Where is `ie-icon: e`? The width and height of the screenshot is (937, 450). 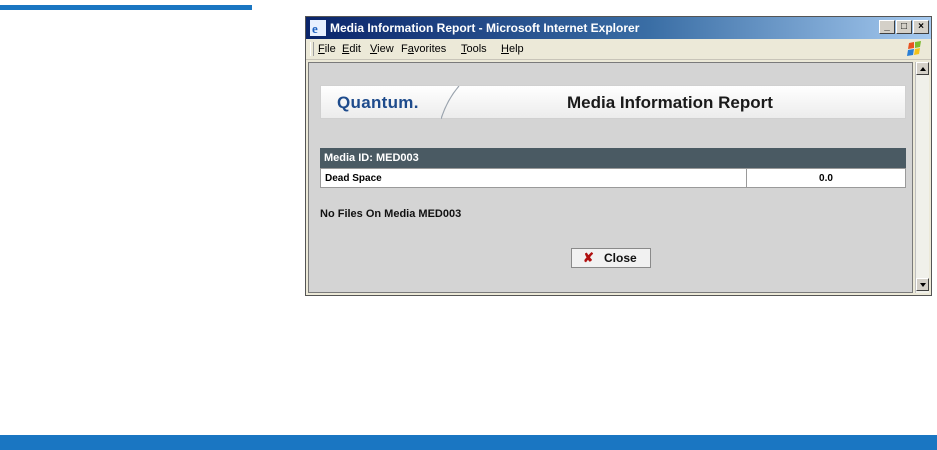
ie-icon: e is located at coordinates (318, 28).